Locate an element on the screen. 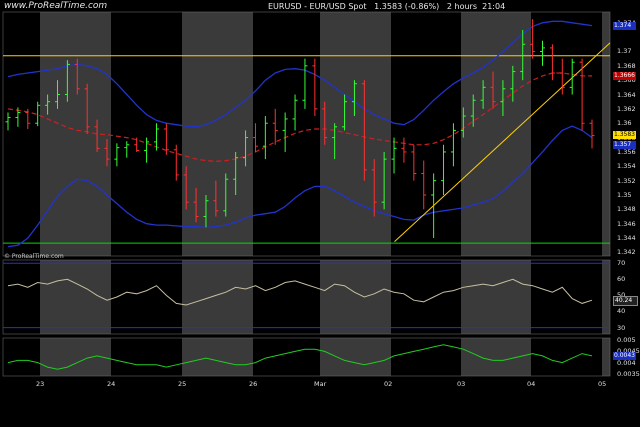 This screenshot has height=427, width=640. price-tick-label: 1.352 is located at coordinates (626, 180).